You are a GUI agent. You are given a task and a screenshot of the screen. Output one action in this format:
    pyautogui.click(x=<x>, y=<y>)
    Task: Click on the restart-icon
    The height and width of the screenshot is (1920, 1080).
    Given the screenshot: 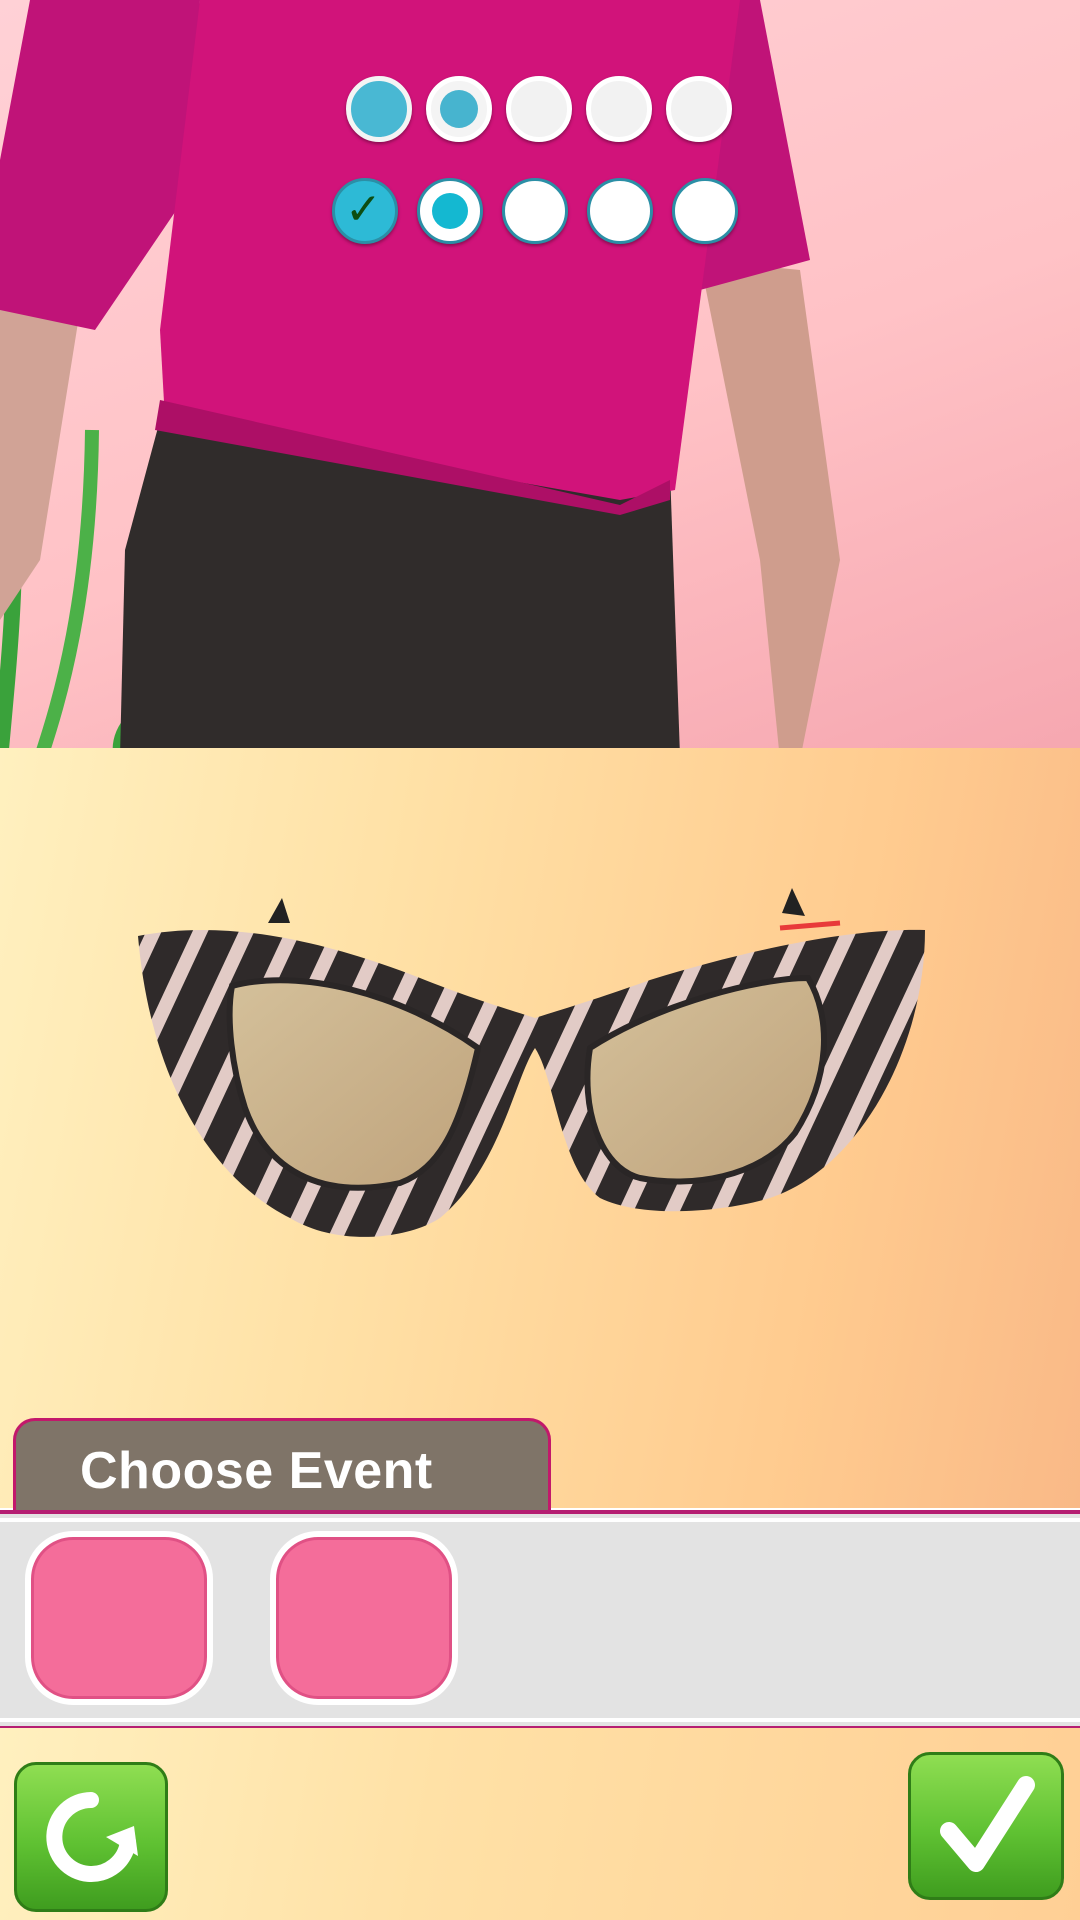 What is the action you would take?
    pyautogui.click(x=91, y=1837)
    